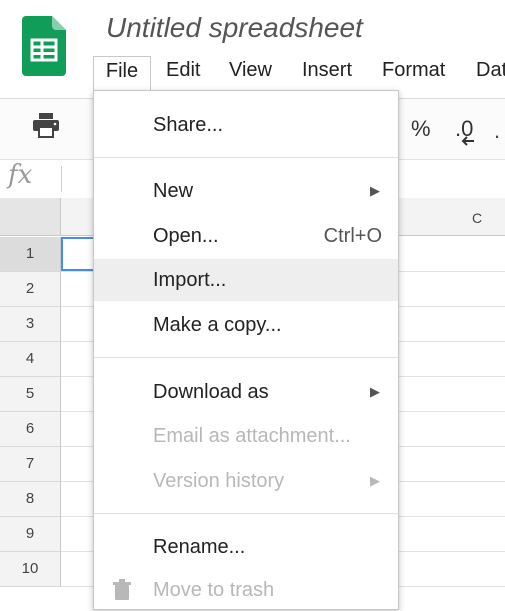 The height and width of the screenshot is (611, 505). What do you see at coordinates (30, 254) in the screenshot?
I see `row-header-1: 1` at bounding box center [30, 254].